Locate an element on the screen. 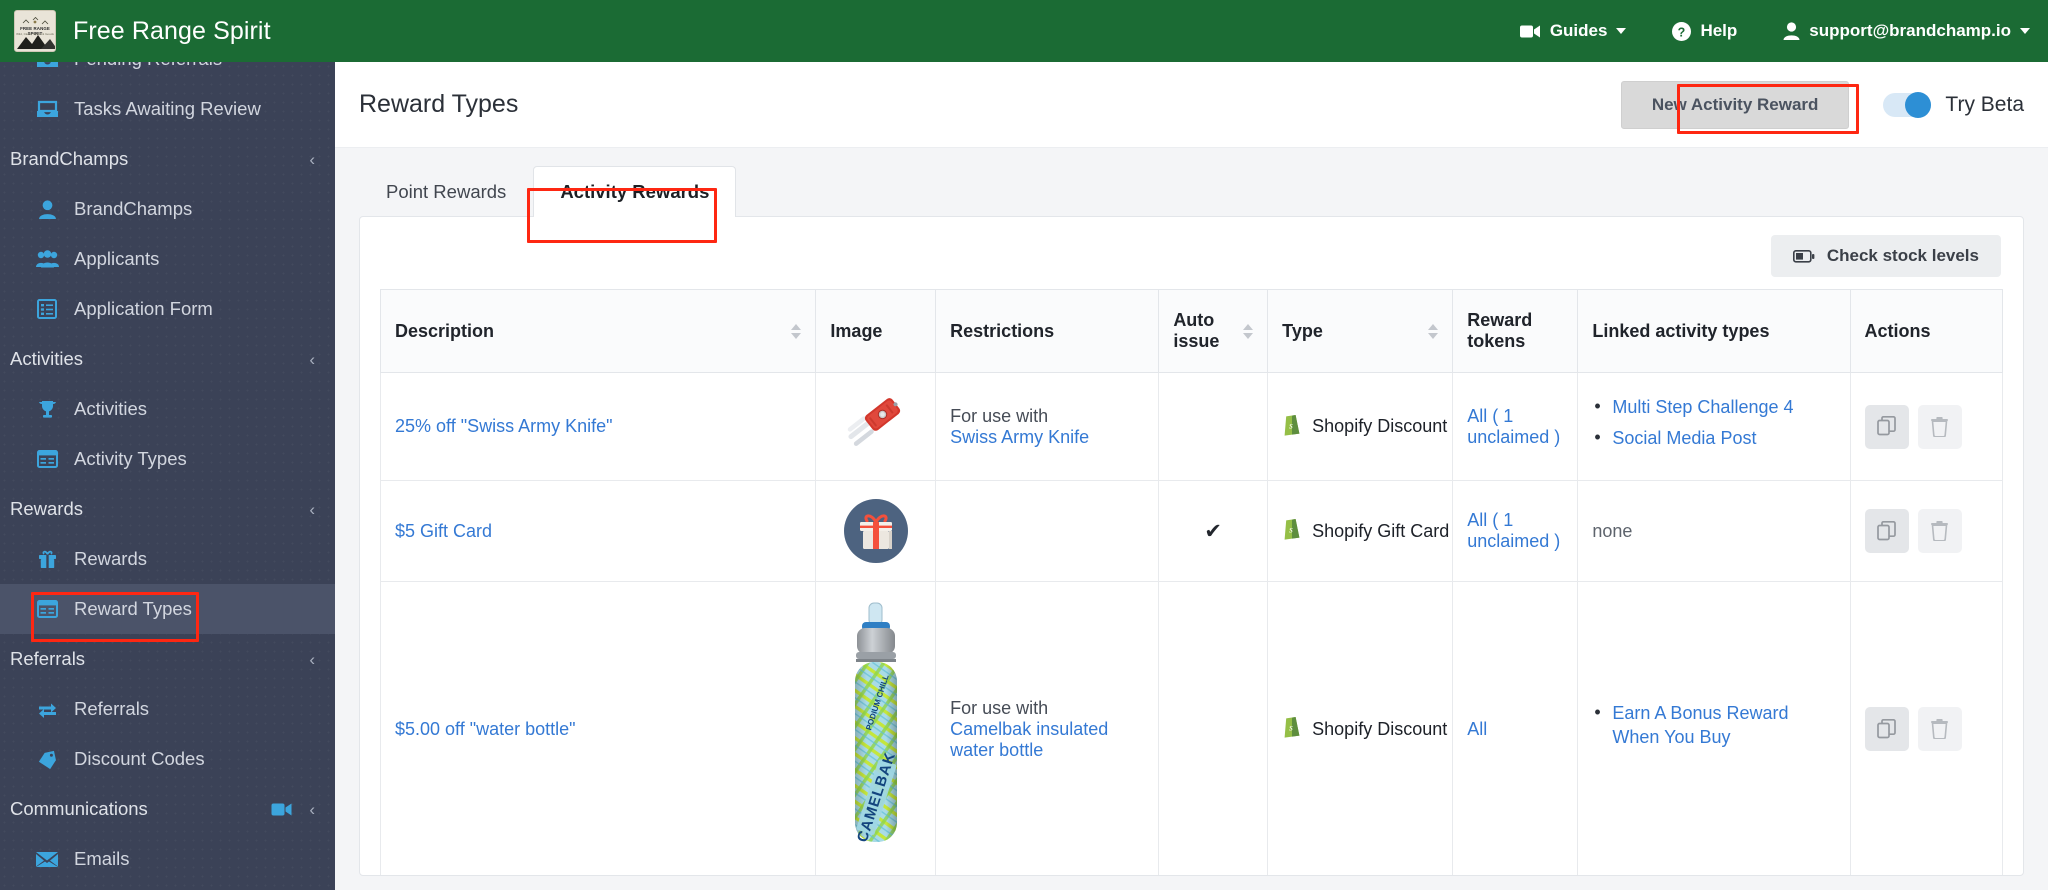 This screenshot has width=2048, height=890. type-label: Shopify Discount is located at coordinates (1380, 728).